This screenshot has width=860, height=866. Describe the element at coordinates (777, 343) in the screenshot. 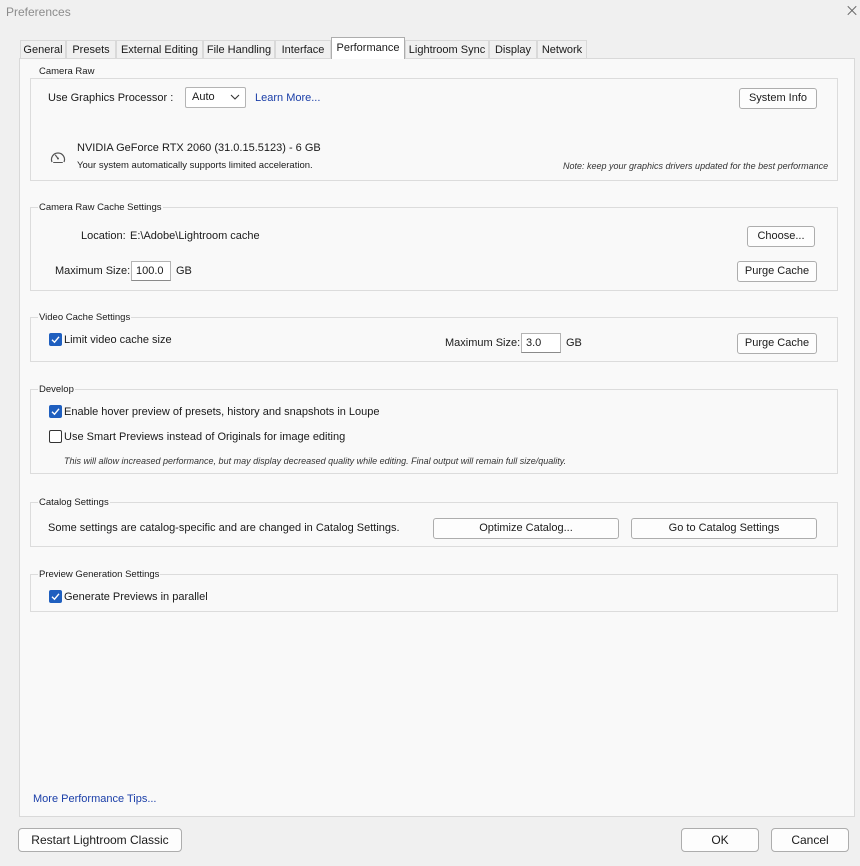

I see `video-purge-cache-button: Purge Cache` at that location.